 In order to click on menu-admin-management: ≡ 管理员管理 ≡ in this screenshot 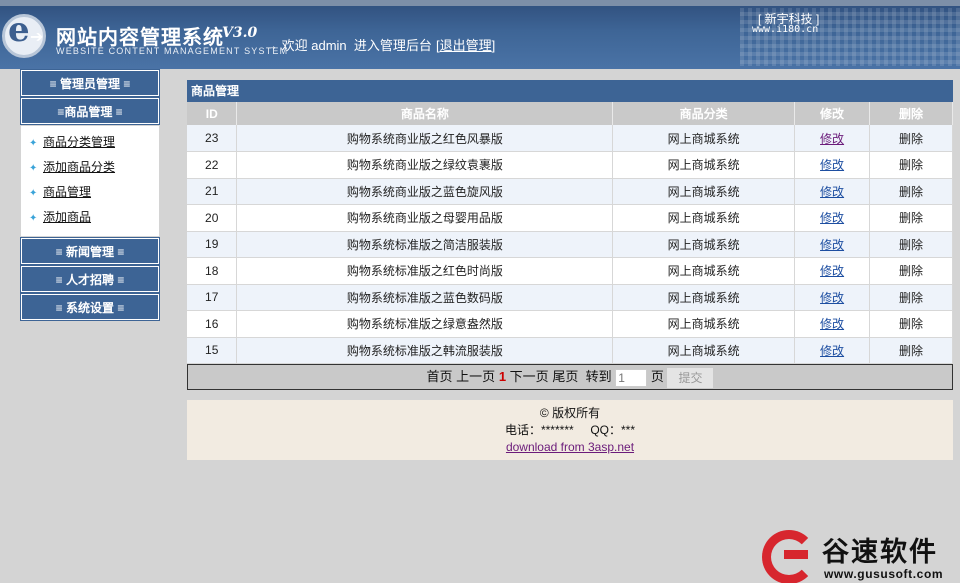, I will do `click(90, 83)`.